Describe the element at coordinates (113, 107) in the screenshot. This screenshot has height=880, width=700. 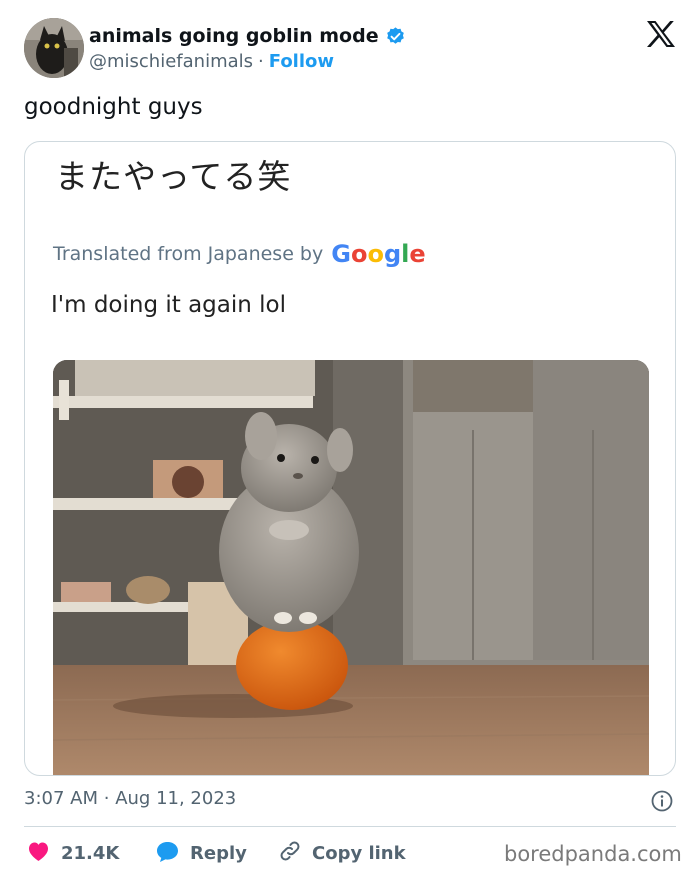
I see `tweet-text: goodnight guys` at that location.